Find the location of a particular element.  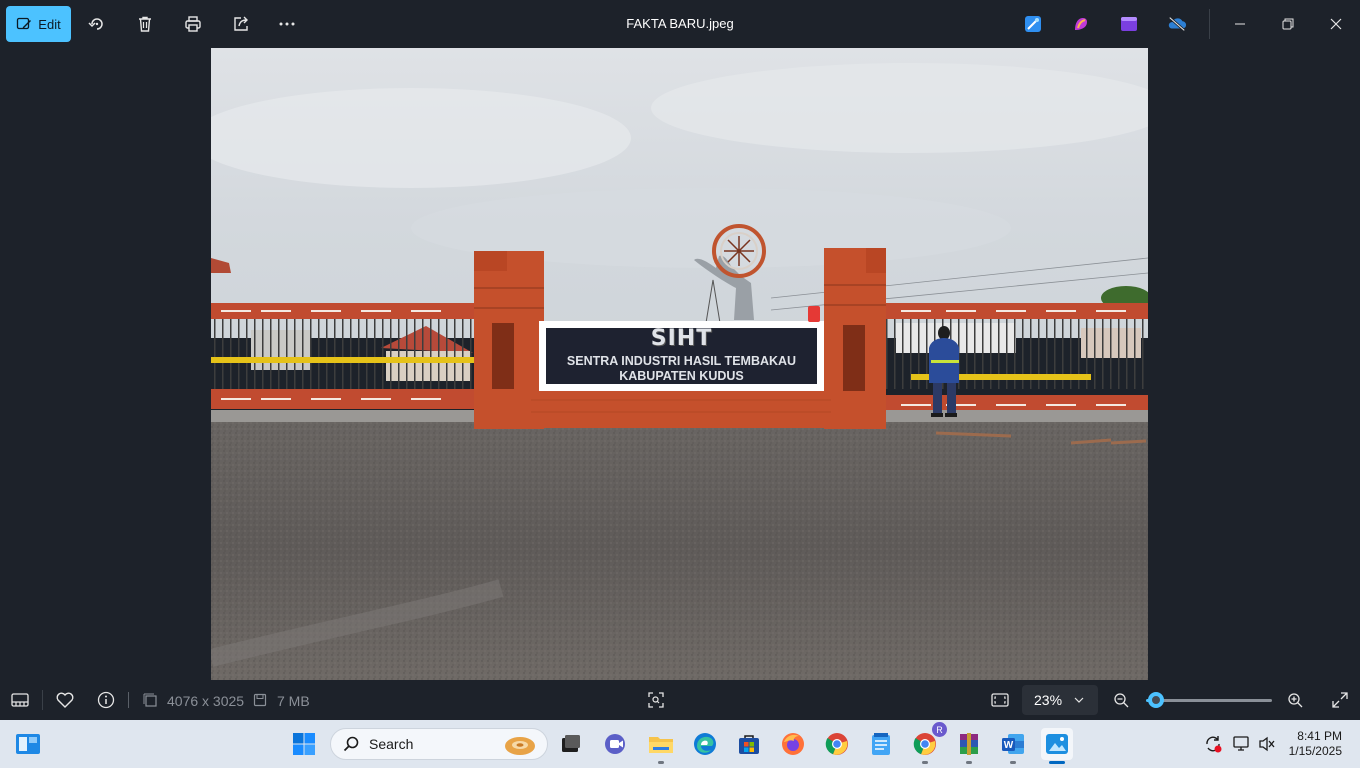

status-divider is located at coordinates (42, 700).